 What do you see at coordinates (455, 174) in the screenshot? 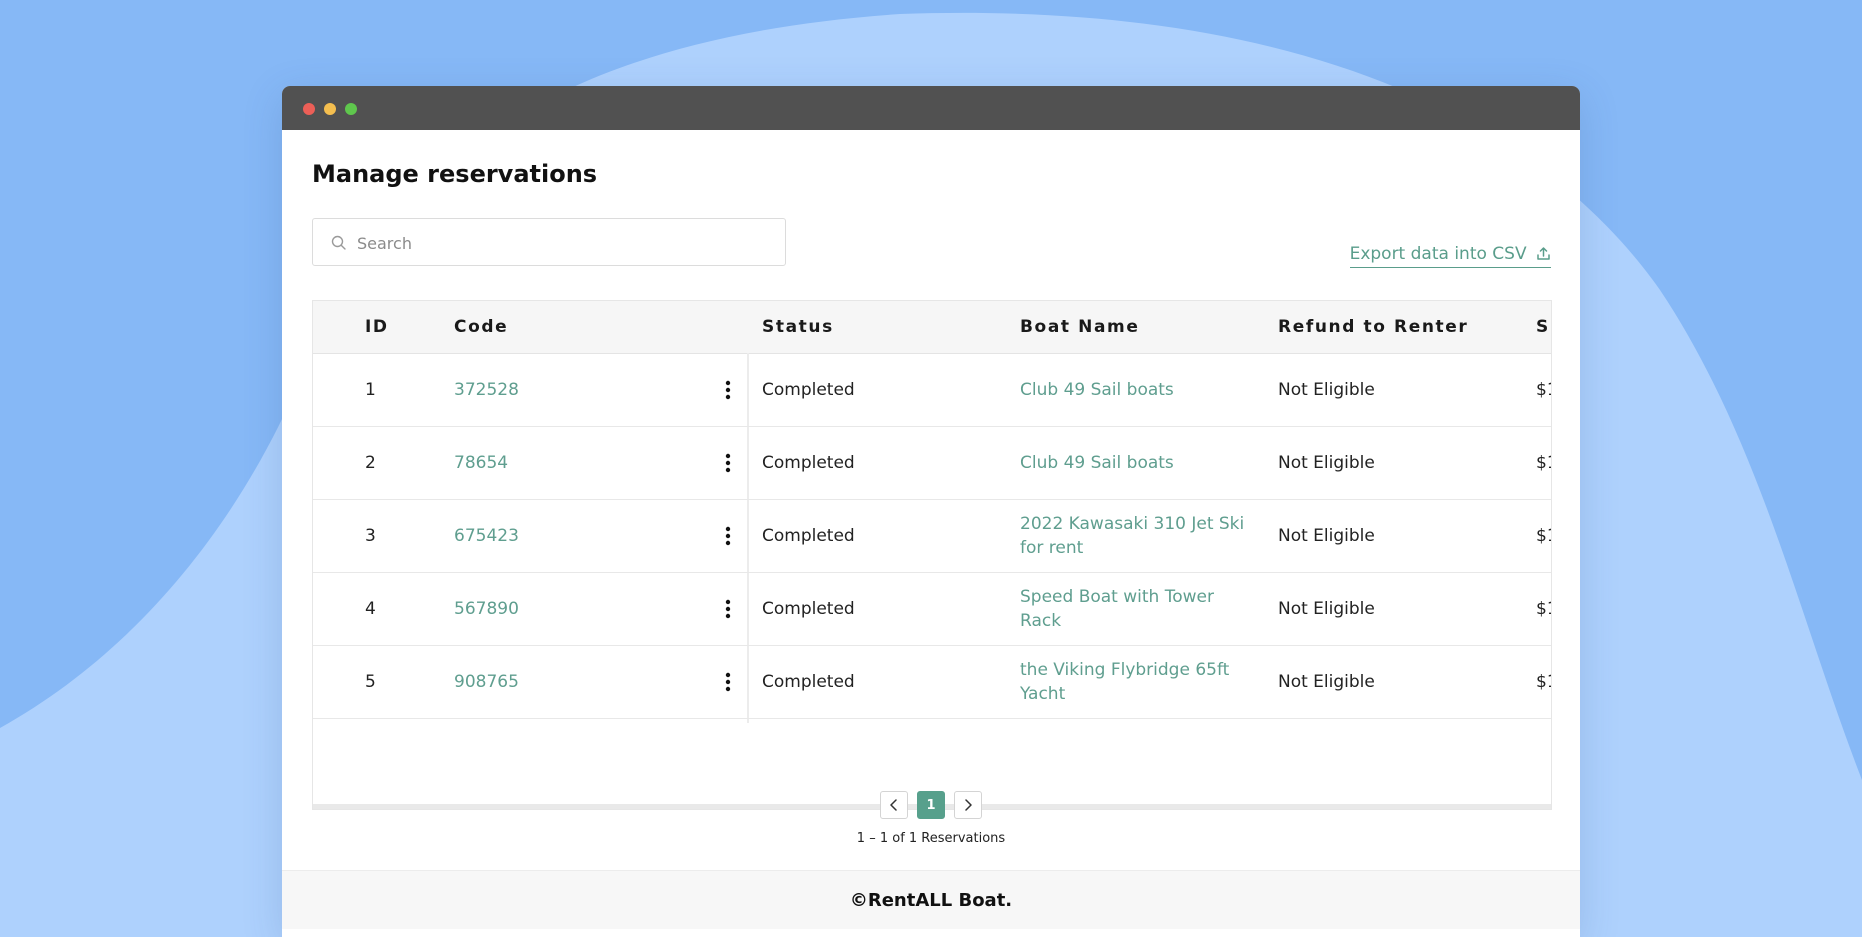
I see `page-title: Manage reservations` at bounding box center [455, 174].